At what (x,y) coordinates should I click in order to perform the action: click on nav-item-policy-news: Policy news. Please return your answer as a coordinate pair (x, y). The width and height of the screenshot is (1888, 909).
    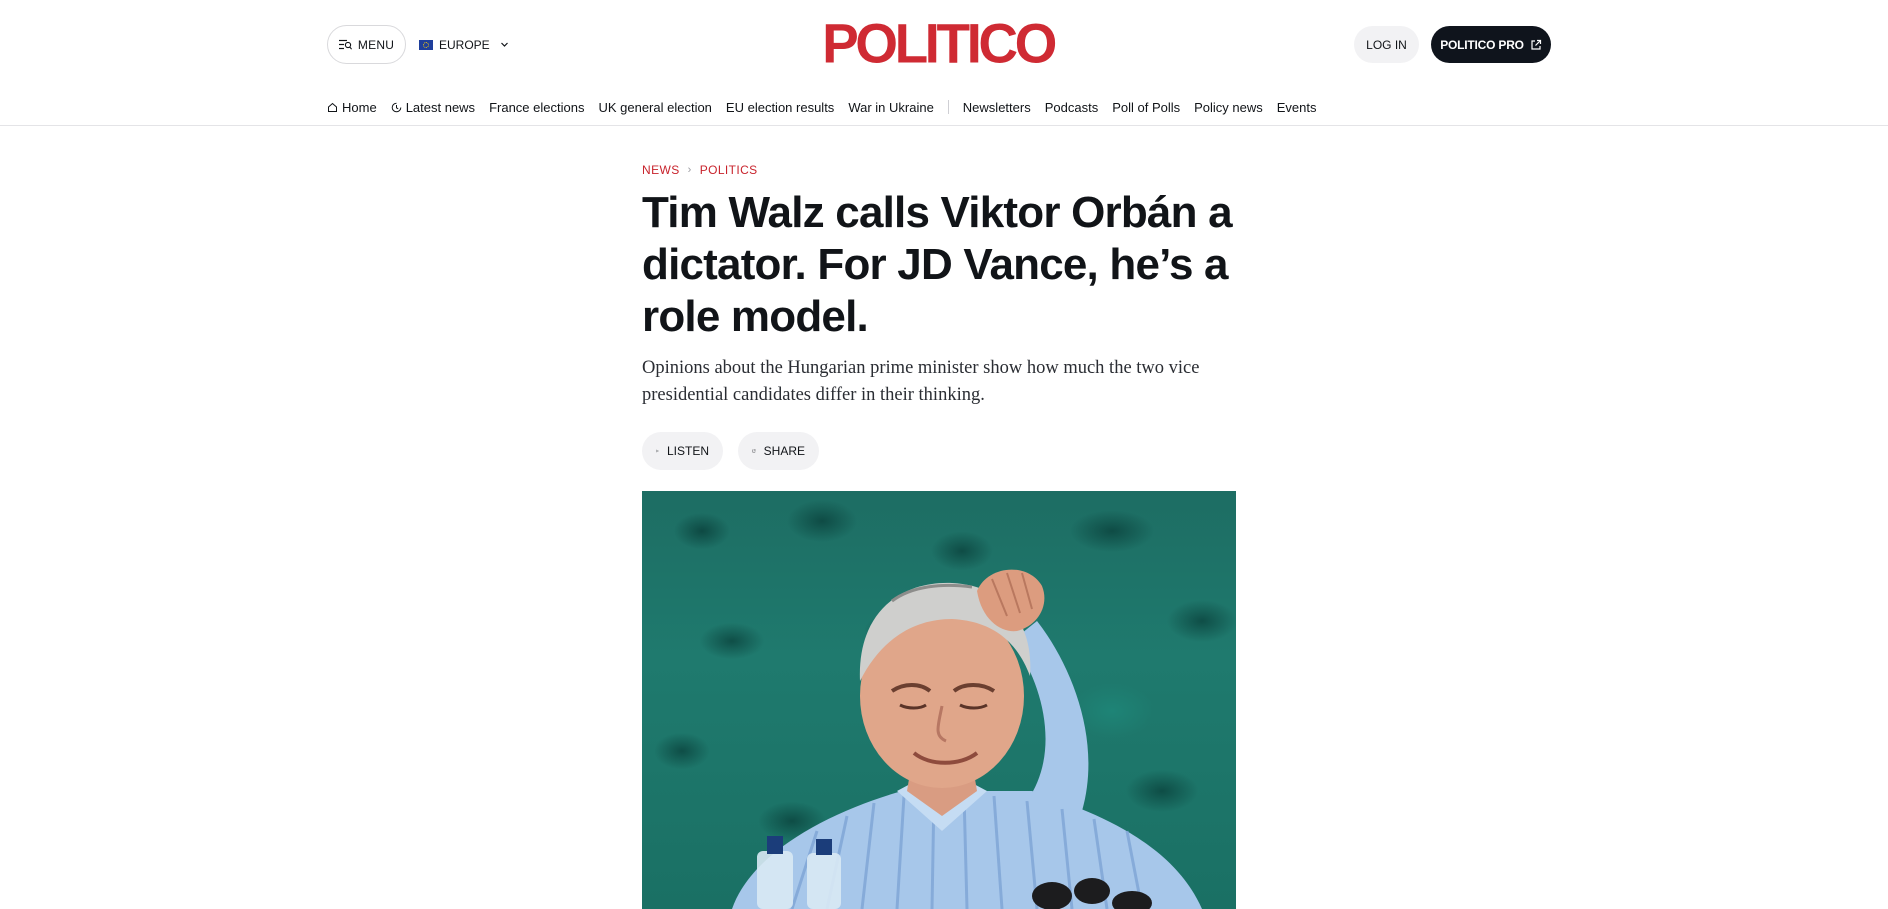
    Looking at the image, I should click on (1228, 107).